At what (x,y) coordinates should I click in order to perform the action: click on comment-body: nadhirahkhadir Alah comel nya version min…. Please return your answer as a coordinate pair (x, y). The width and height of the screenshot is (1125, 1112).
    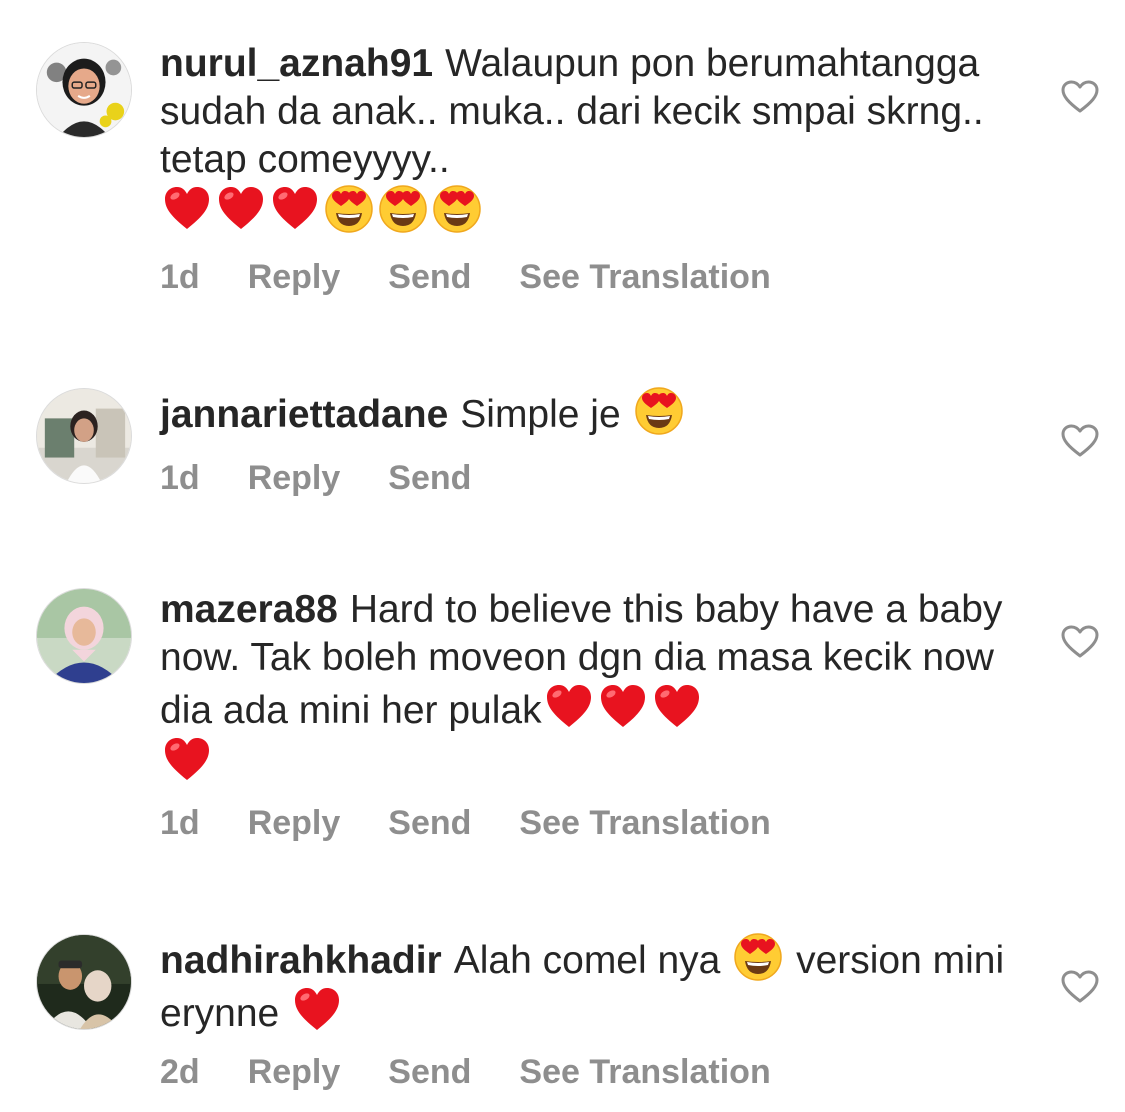
    Looking at the image, I should click on (590, 985).